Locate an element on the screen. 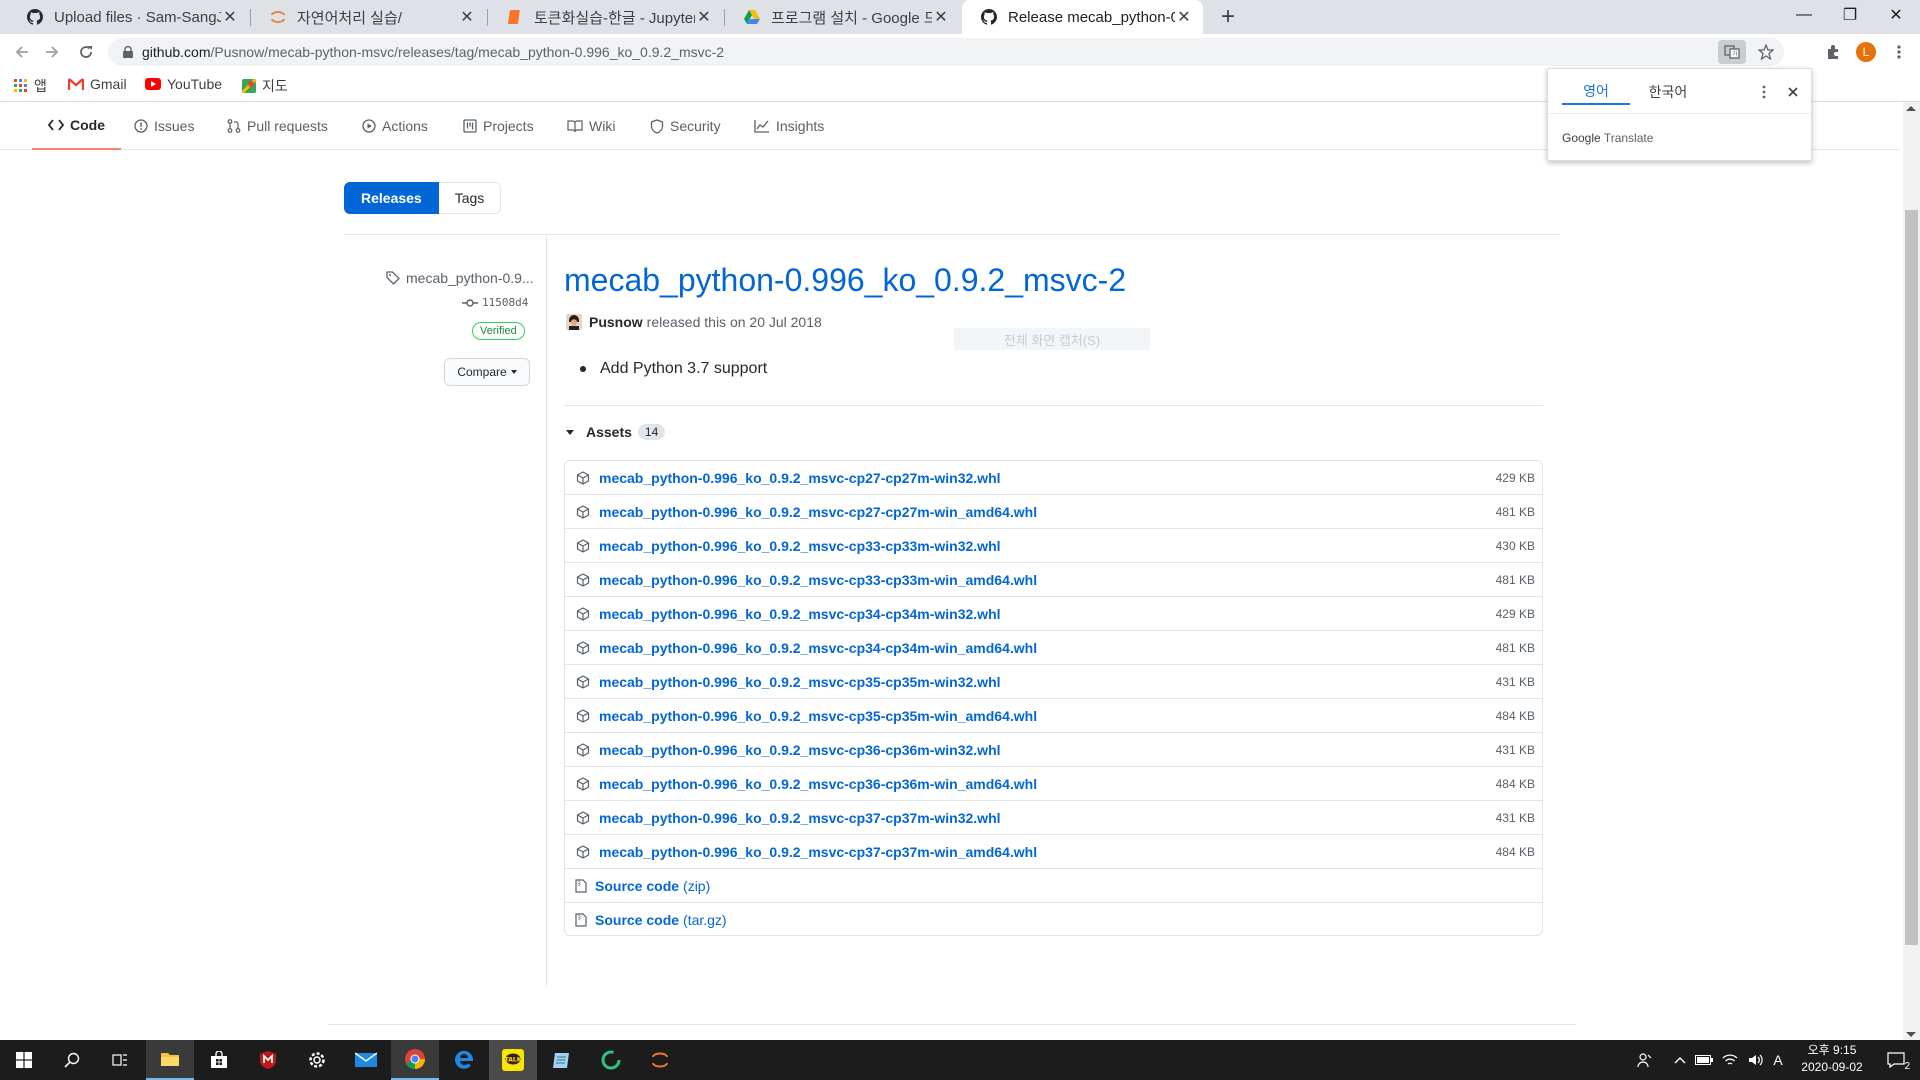 The height and width of the screenshot is (1080, 1920). back-button is located at coordinates (22, 52).